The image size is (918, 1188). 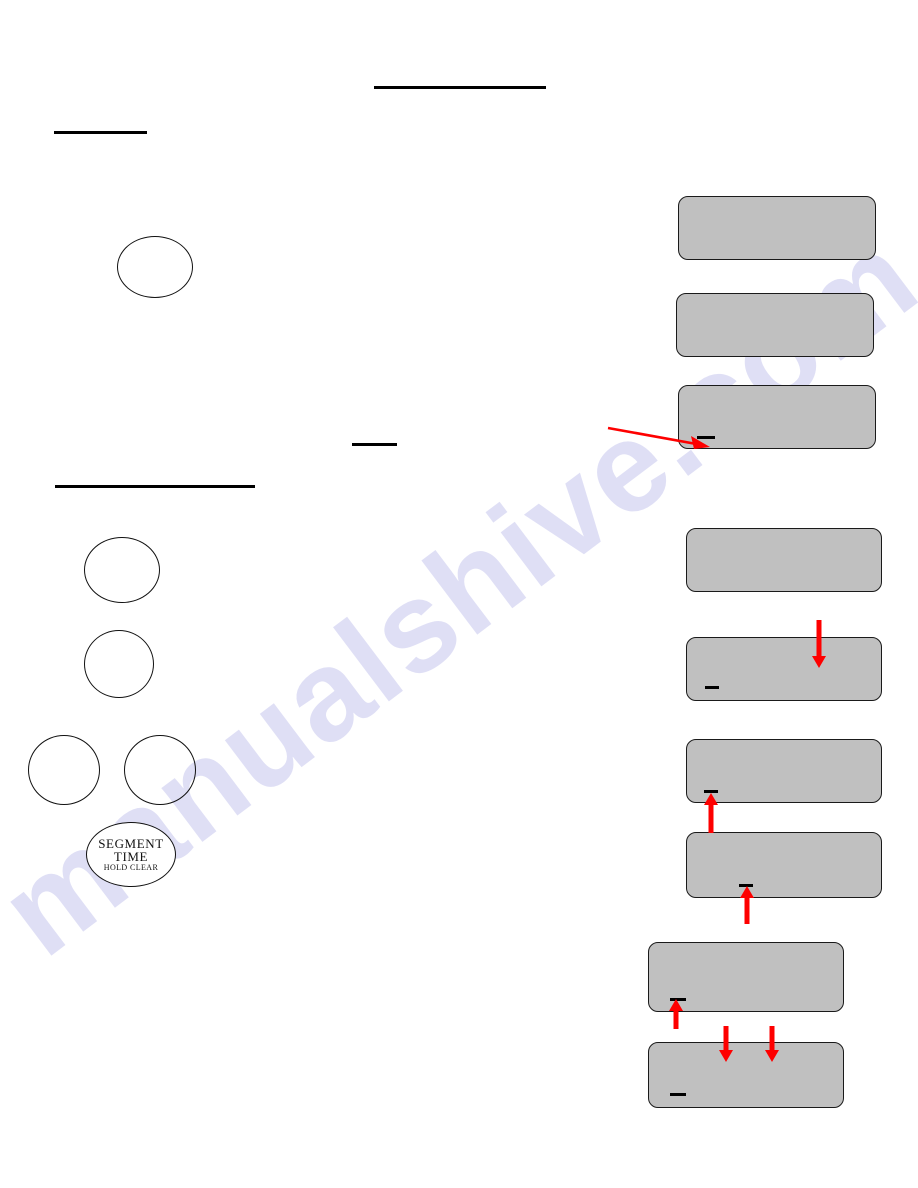 What do you see at coordinates (155, 267) in the screenshot?
I see `control-button-upper` at bounding box center [155, 267].